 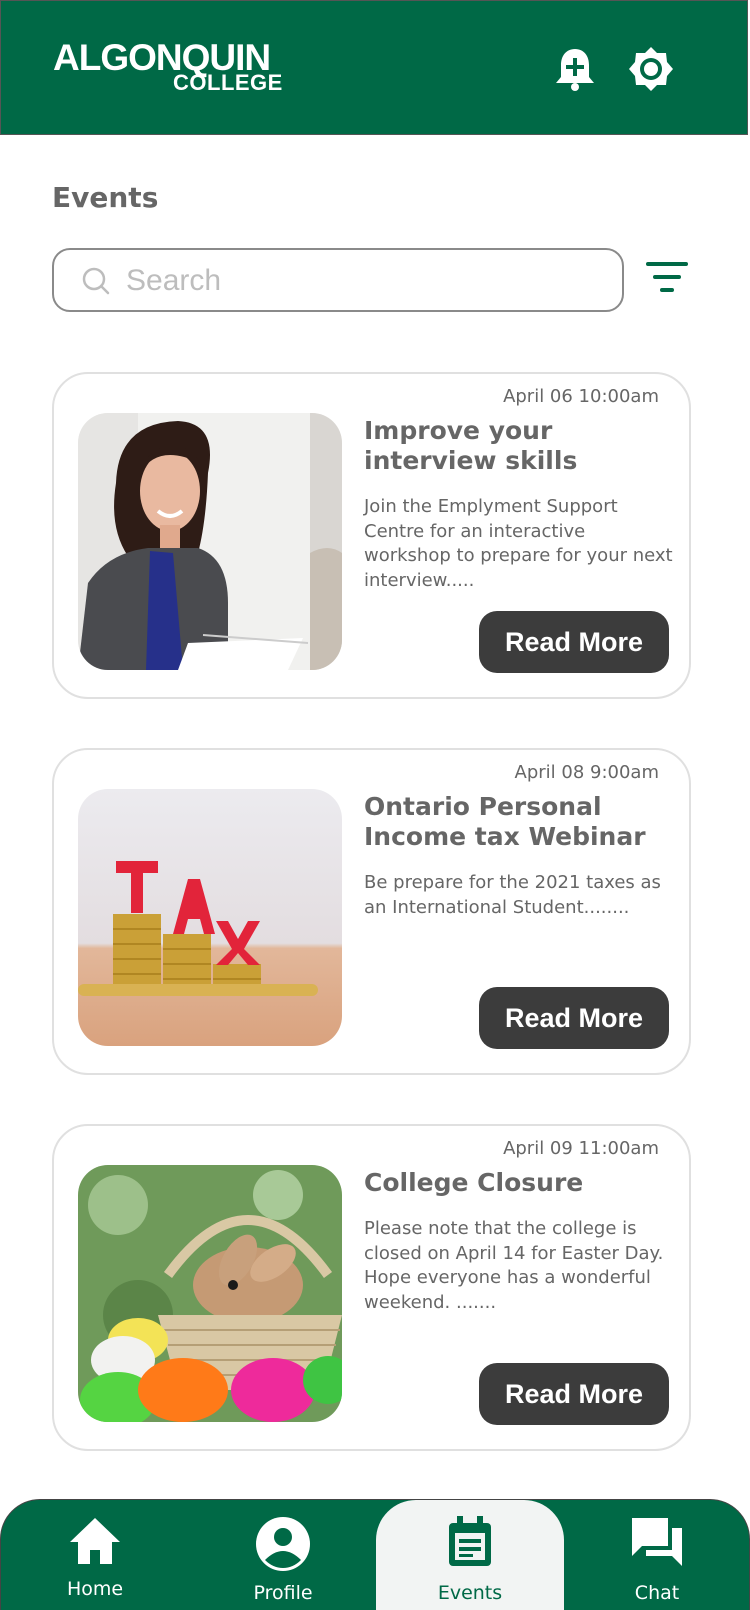 I want to click on tab-home: Home, so click(x=95, y=1555).